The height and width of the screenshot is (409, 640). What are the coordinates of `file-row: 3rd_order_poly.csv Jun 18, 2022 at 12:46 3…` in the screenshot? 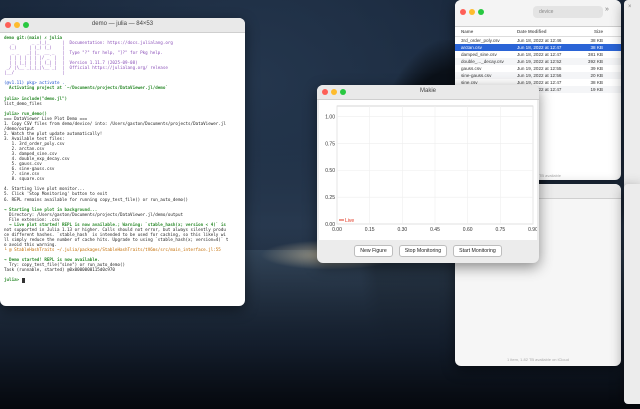 It's located at (538, 40).